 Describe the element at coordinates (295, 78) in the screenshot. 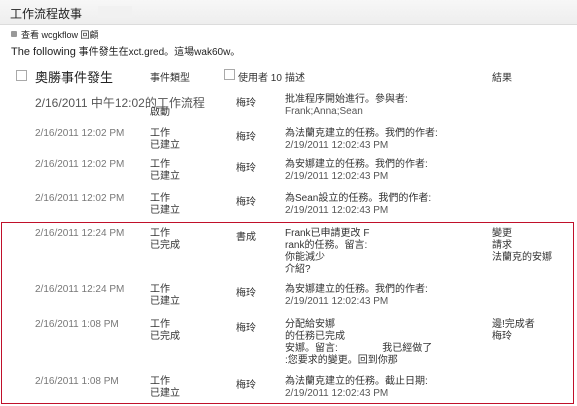

I see `column-header-description: 描述` at that location.